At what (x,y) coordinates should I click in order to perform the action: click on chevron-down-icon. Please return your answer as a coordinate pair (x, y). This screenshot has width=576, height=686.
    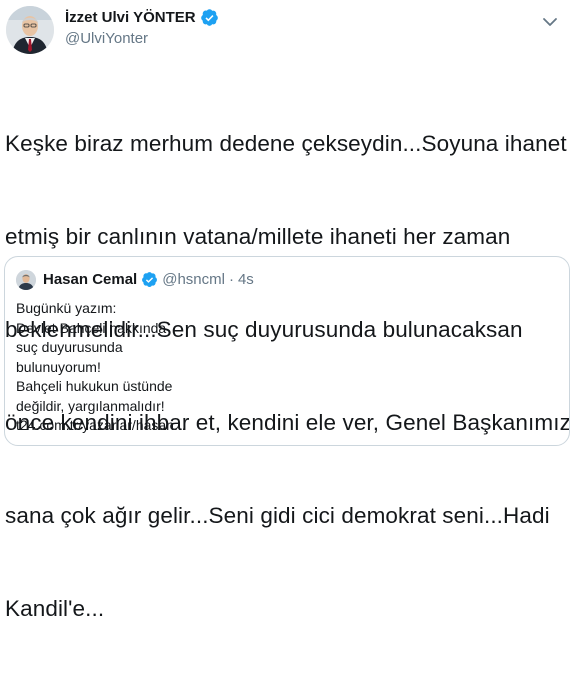
    Looking at the image, I should click on (550, 22).